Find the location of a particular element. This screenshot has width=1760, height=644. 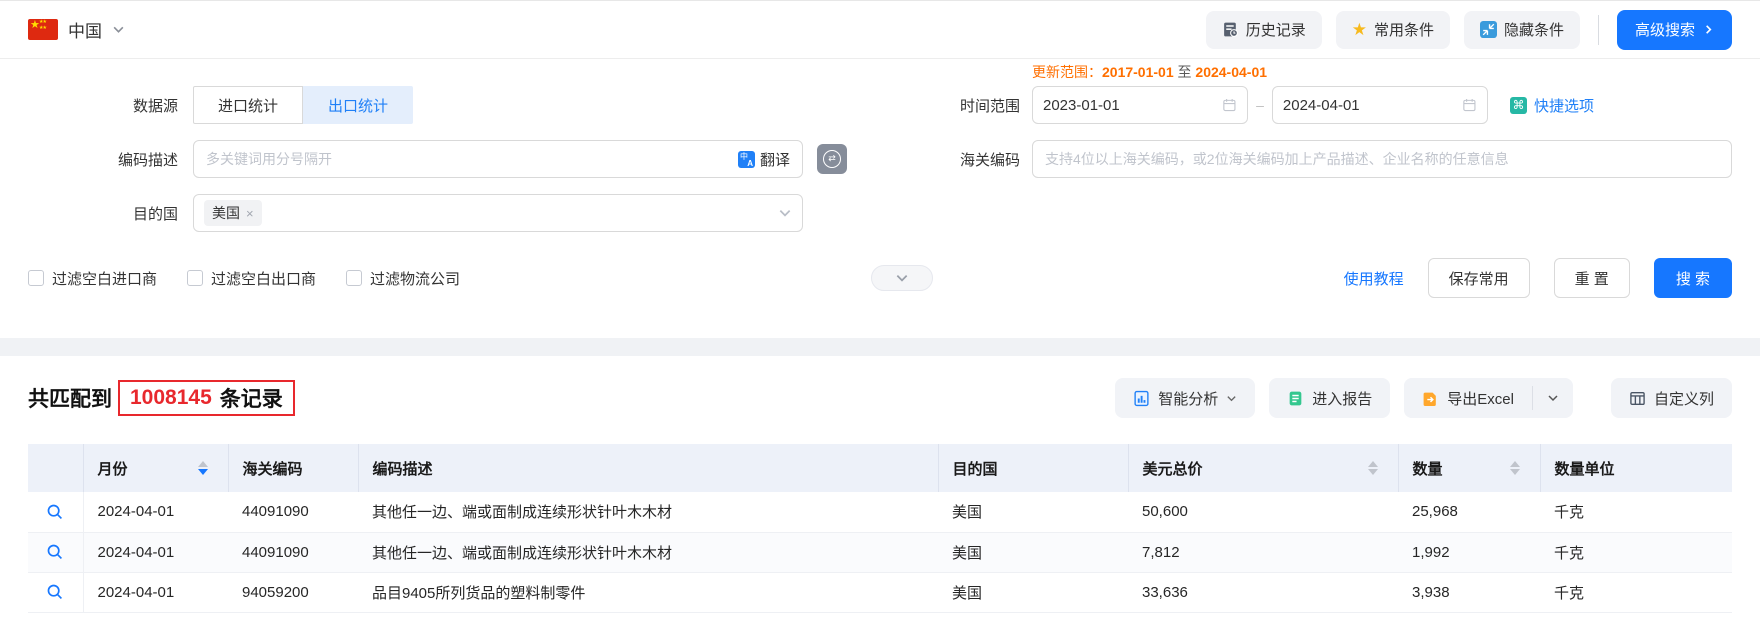

translate-button: 中A 翻译 is located at coordinates (763, 159).